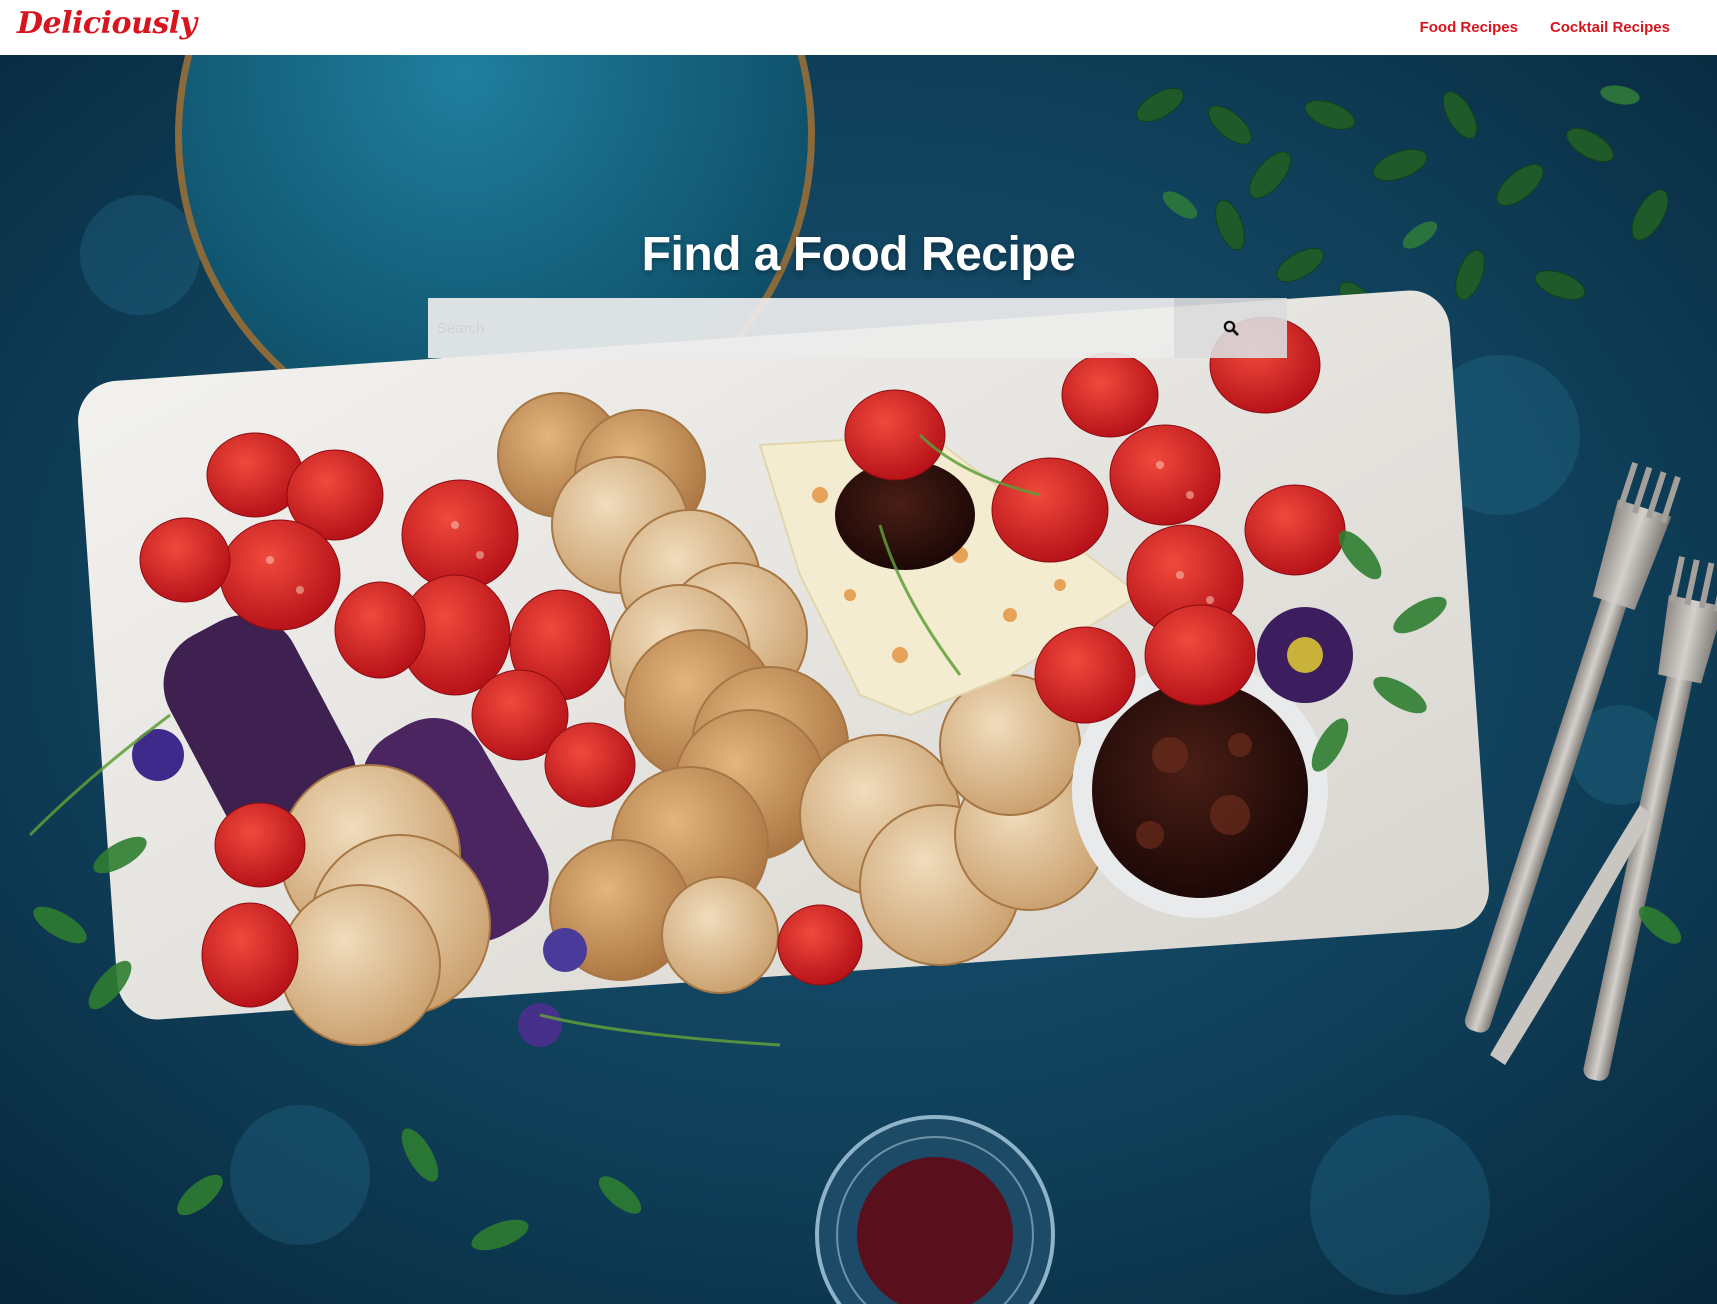  Describe the element at coordinates (1469, 27) in the screenshot. I see `nav-link-food-recipes: Food Recipes` at that location.